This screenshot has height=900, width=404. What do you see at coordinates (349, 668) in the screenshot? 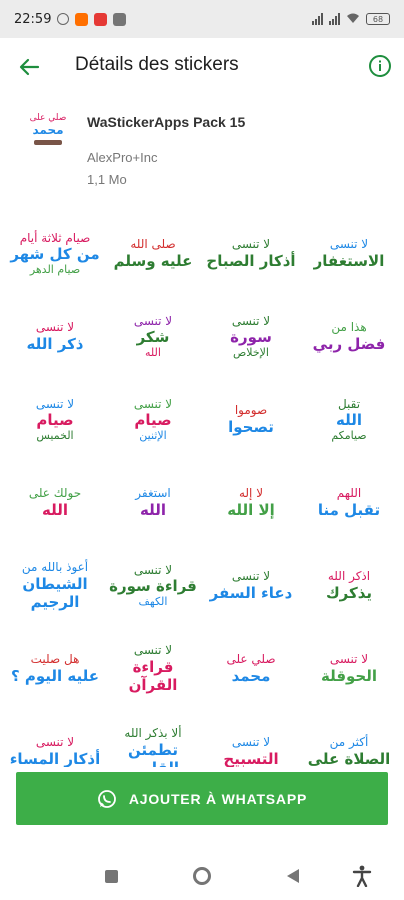
I see `sticker-item: لا تنسى الحوقلة` at bounding box center [349, 668].